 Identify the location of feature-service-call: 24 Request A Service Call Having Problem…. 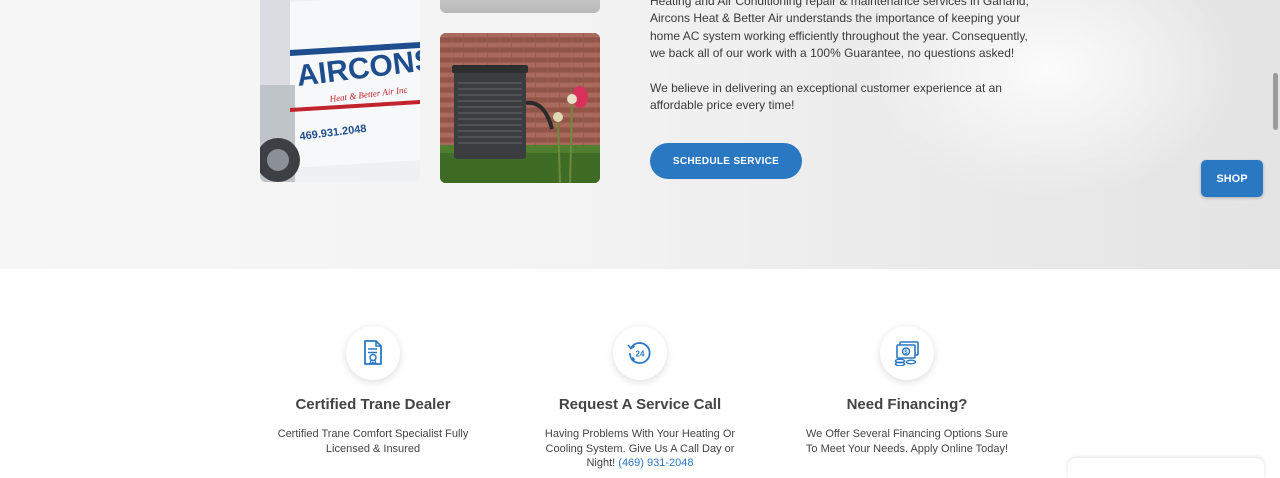
(640, 398).